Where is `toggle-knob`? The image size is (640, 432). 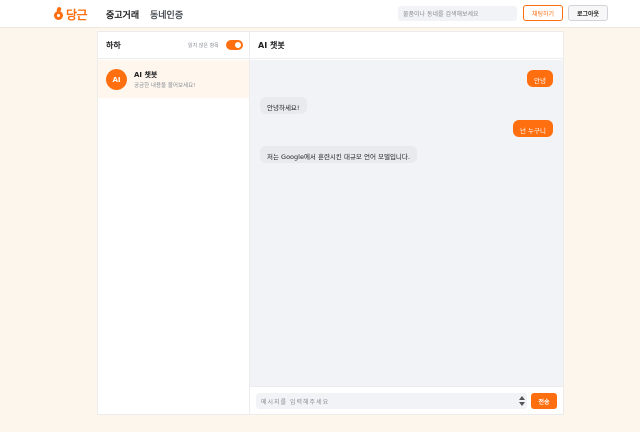
toggle-knob is located at coordinates (238, 45).